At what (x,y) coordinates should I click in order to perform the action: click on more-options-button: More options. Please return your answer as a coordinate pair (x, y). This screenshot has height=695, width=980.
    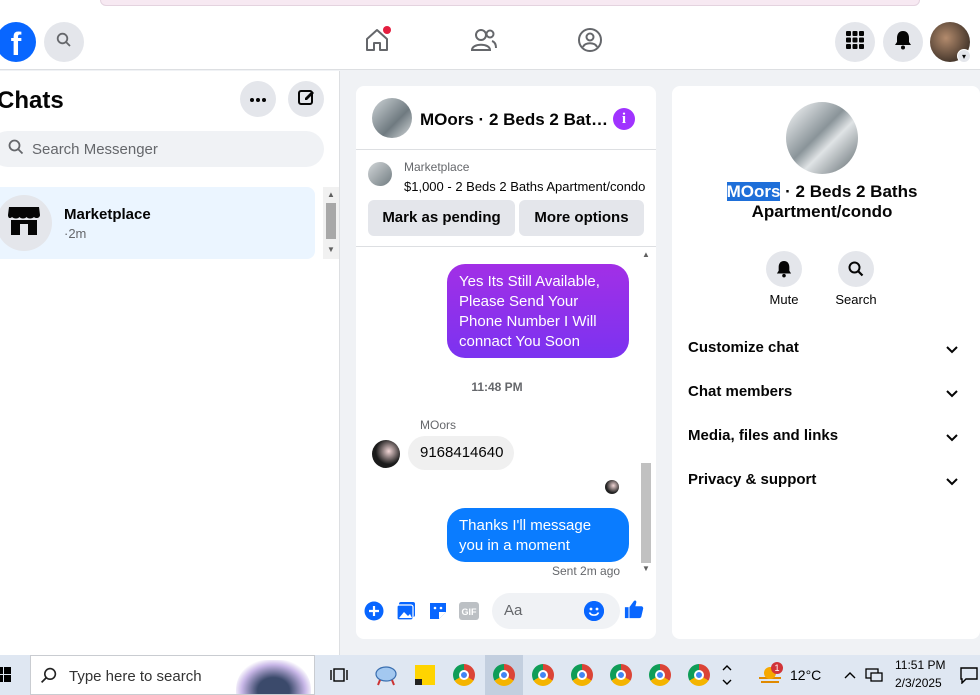
    Looking at the image, I should click on (581, 218).